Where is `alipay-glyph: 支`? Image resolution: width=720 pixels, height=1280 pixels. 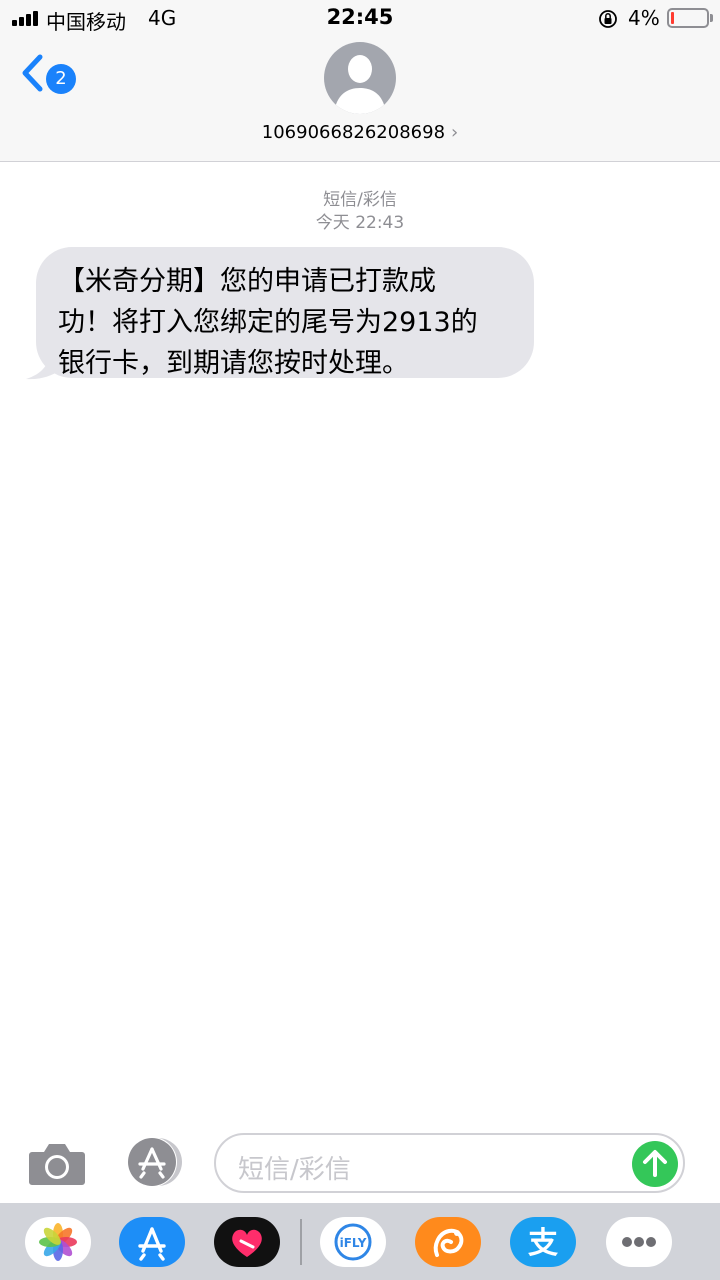
alipay-glyph: 支 is located at coordinates (543, 1243).